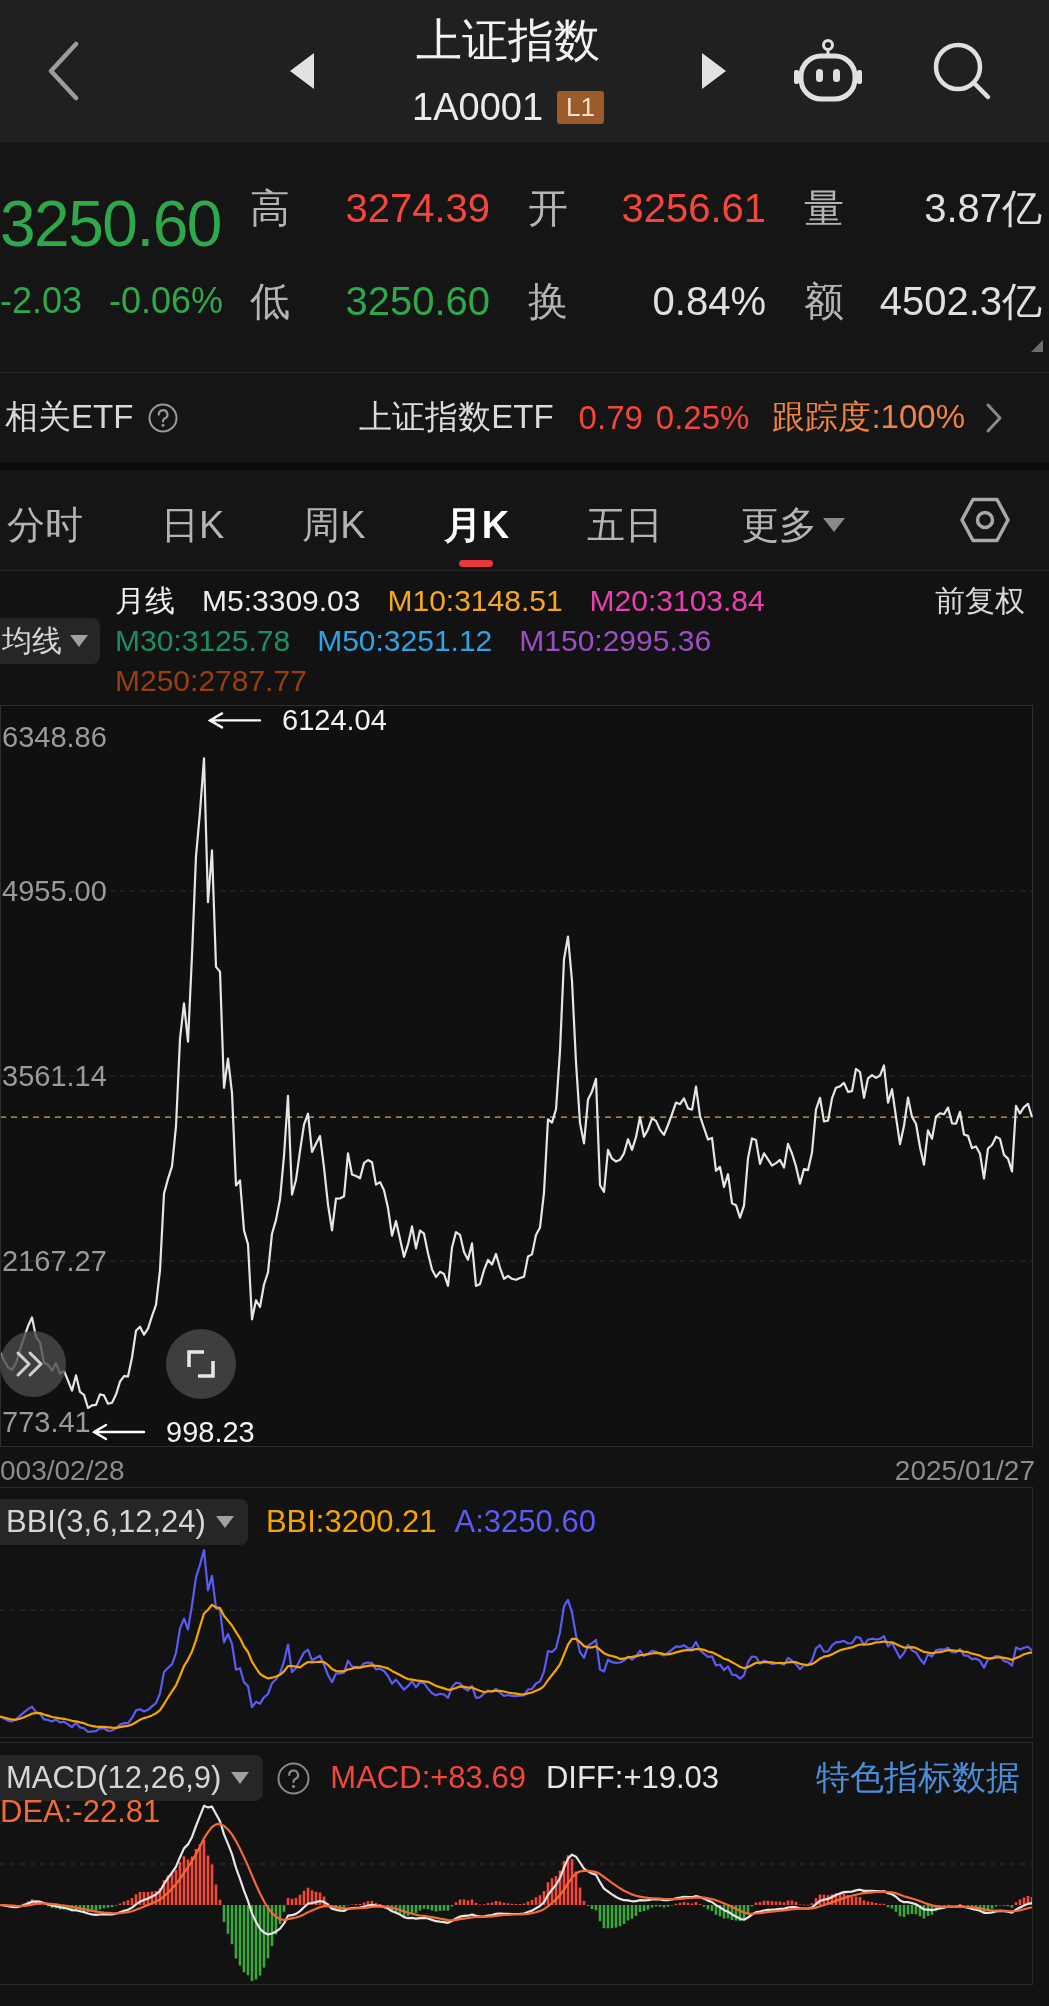 Image resolution: width=1049 pixels, height=2006 pixels. What do you see at coordinates (351, 1521) in the screenshot?
I see `indicator-reading: BBI:3200.21` at bounding box center [351, 1521].